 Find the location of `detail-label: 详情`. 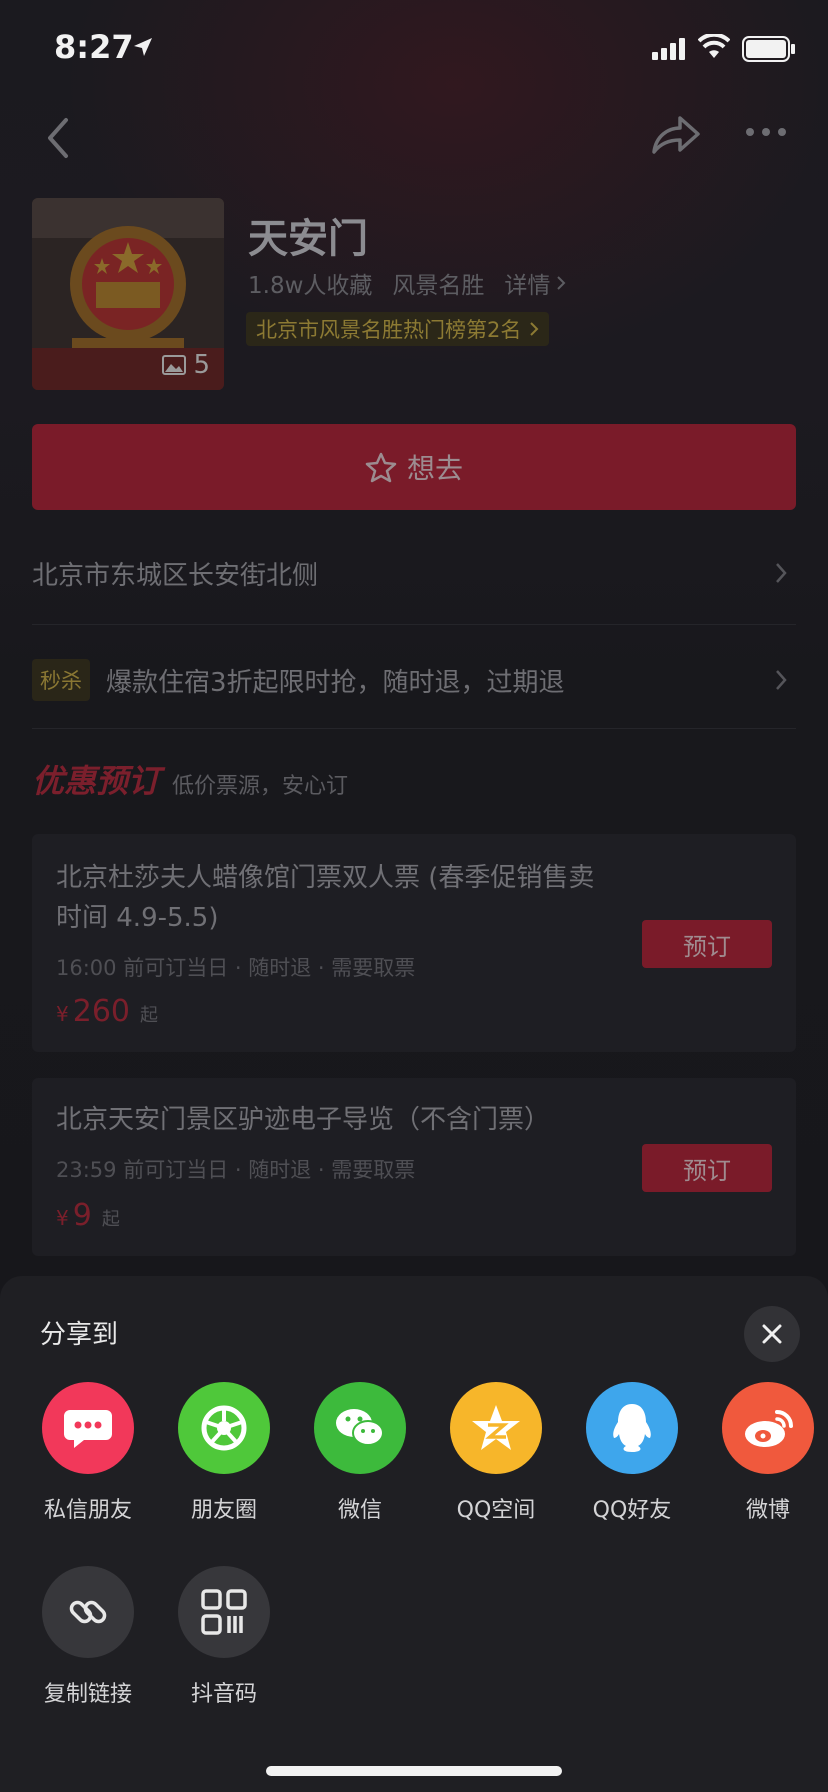

detail-label: 详情 is located at coordinates (527, 286).